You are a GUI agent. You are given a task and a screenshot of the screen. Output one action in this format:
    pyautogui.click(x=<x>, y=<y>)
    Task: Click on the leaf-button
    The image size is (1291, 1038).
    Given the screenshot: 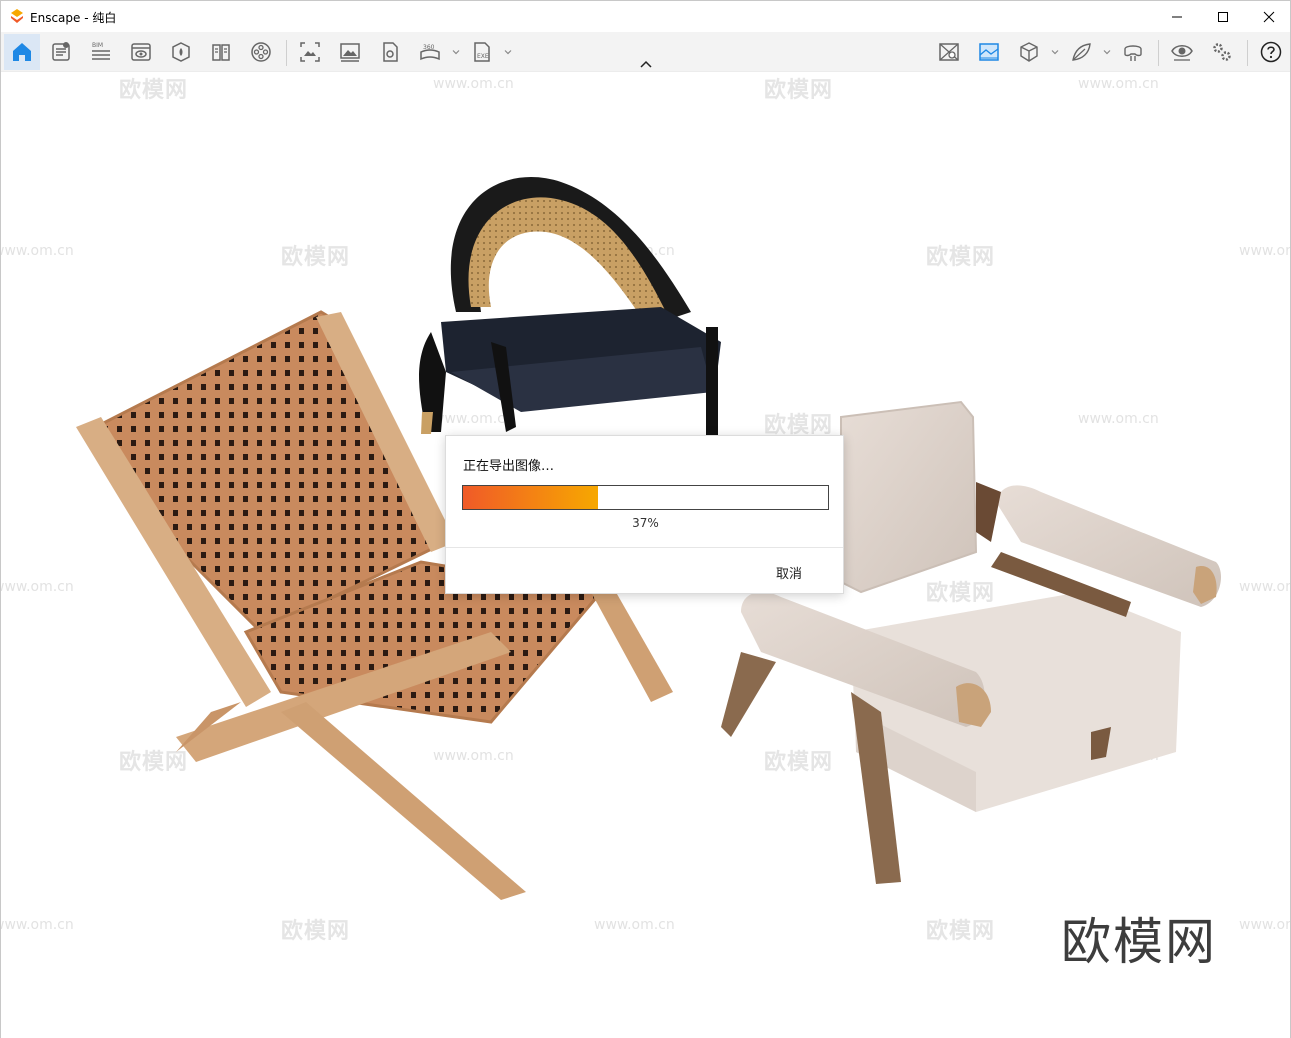 What is the action you would take?
    pyautogui.click(x=1081, y=52)
    